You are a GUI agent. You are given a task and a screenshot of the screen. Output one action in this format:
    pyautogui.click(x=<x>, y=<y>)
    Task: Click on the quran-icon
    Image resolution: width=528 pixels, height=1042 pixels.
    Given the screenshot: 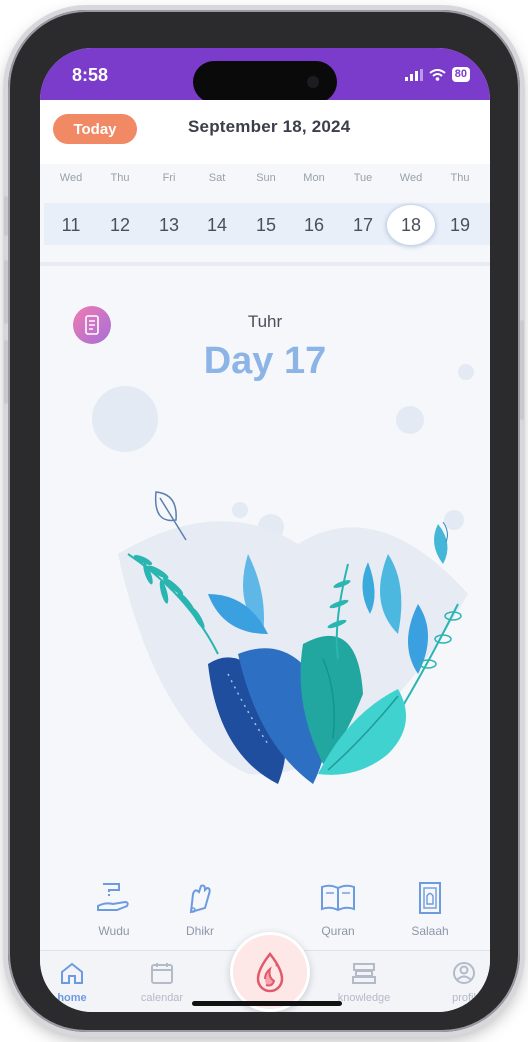 What is the action you would take?
    pyautogui.click(x=338, y=898)
    